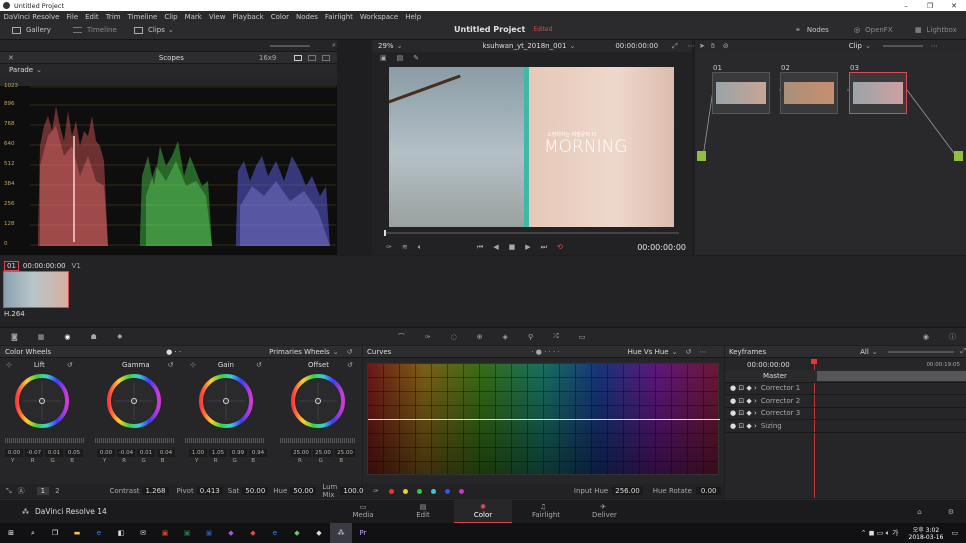 This screenshot has height=543, width=966. Describe the element at coordinates (648, 352) in the screenshot. I see `curve-mode-dropdown: Hue Vs Hue` at that location.